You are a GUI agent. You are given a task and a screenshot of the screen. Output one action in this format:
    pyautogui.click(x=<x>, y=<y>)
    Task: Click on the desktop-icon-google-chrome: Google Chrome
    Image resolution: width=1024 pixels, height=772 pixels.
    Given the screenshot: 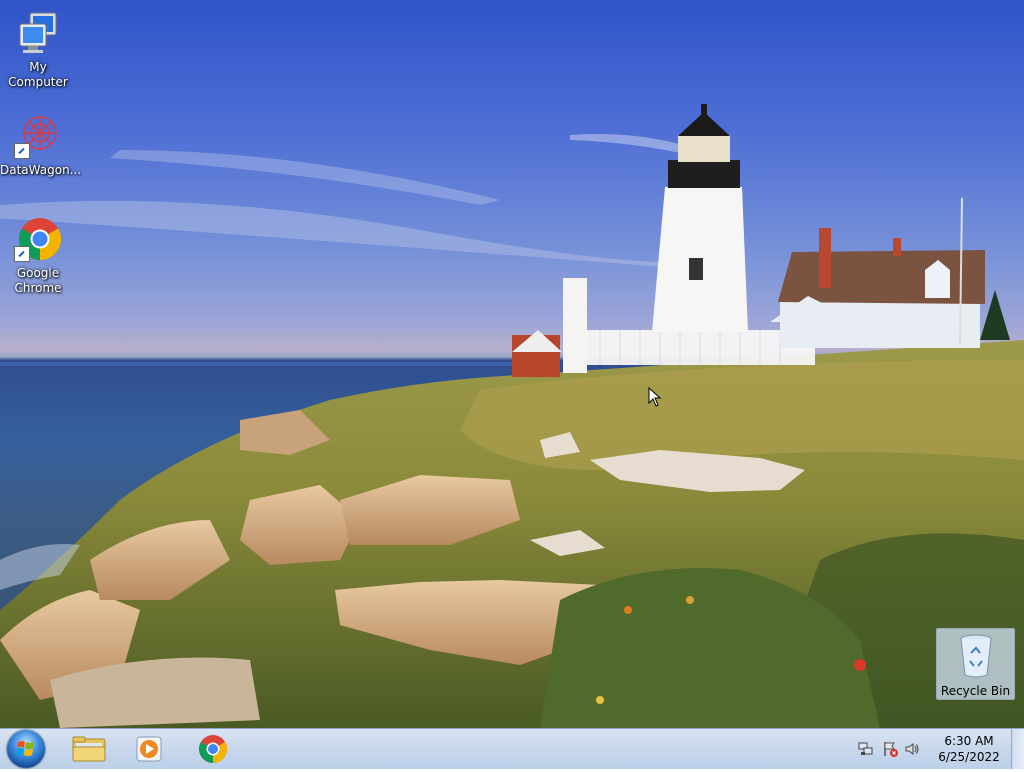 What is the action you would take?
    pyautogui.click(x=38, y=256)
    